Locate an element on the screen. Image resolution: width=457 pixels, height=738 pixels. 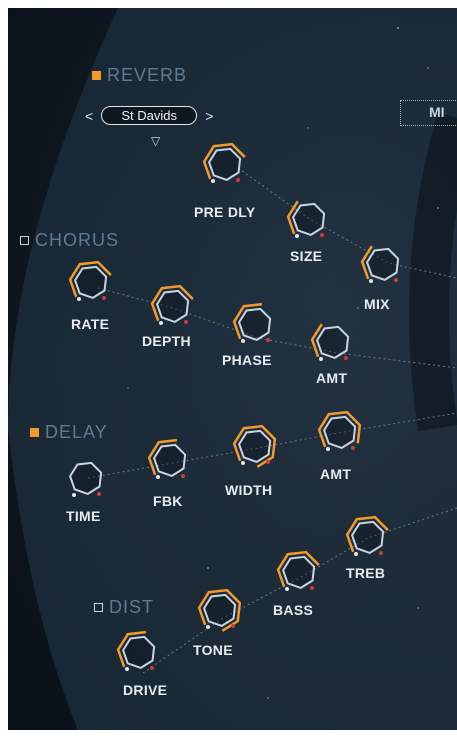
knob-tone-label: TONE is located at coordinates (213, 650).